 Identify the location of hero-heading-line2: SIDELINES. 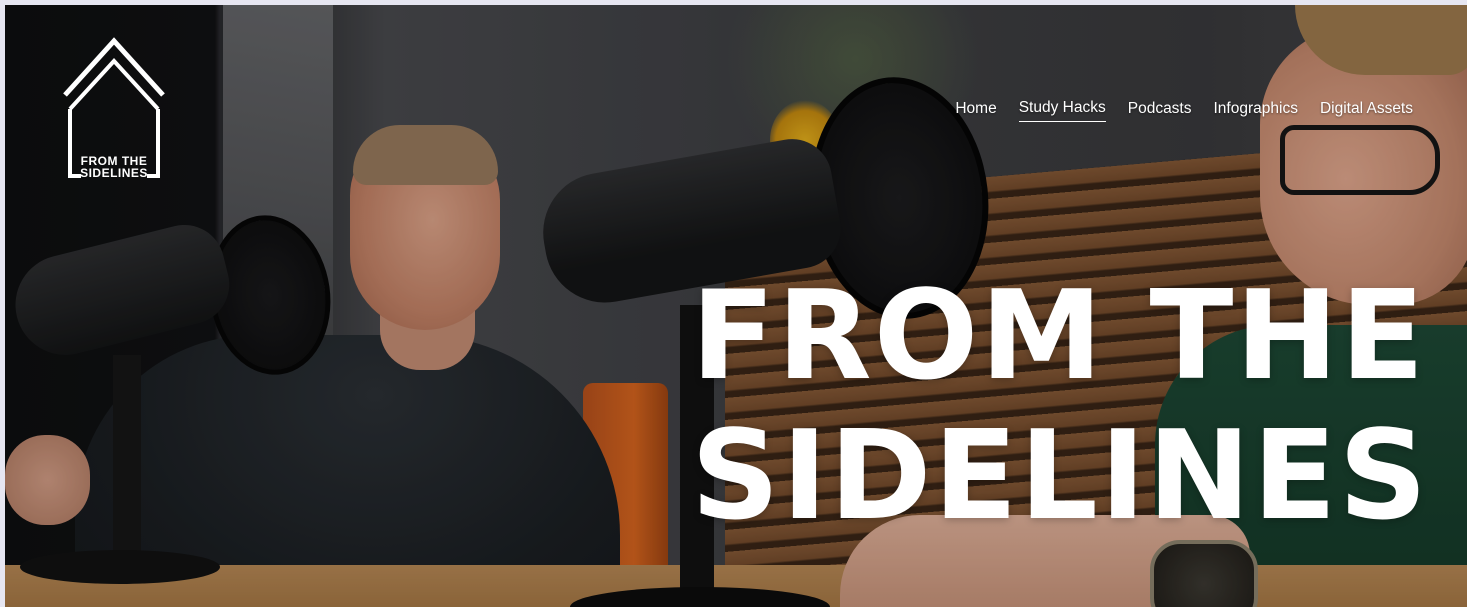
(1060, 476).